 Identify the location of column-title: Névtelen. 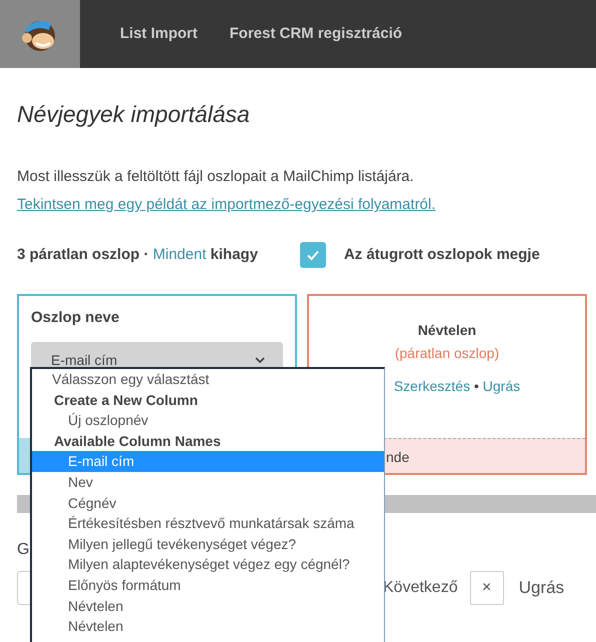
(447, 330).